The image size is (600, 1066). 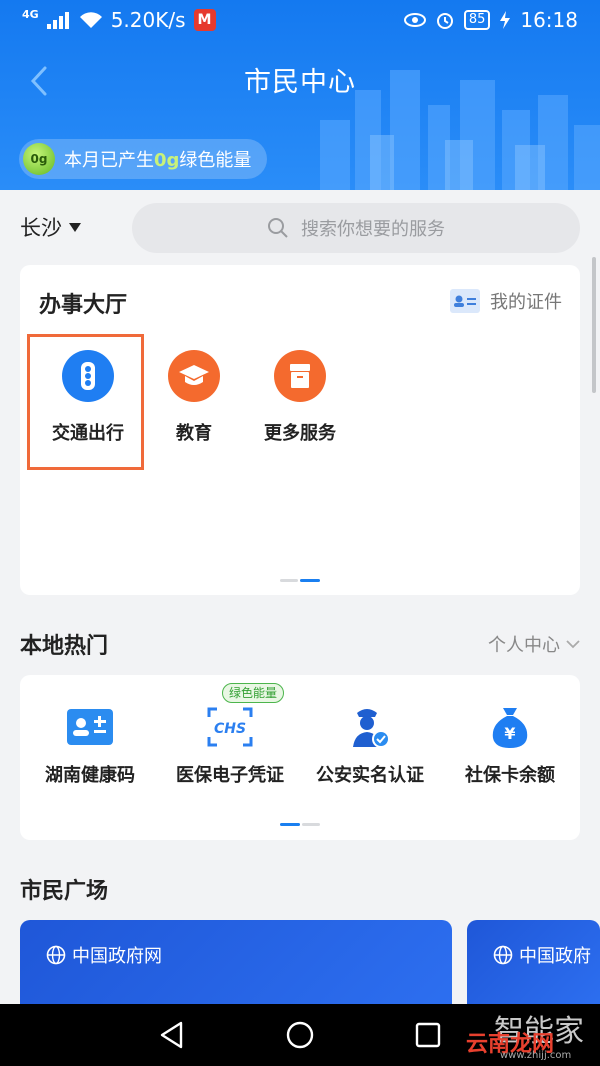 I want to click on citizen-square-title: 市民广场, so click(x=64, y=891).